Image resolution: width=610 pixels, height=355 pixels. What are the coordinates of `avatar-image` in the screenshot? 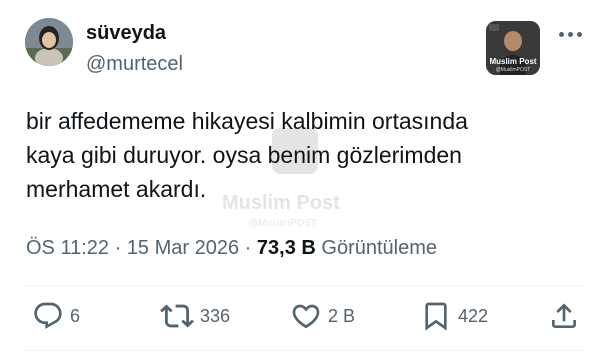 It's located at (49, 42).